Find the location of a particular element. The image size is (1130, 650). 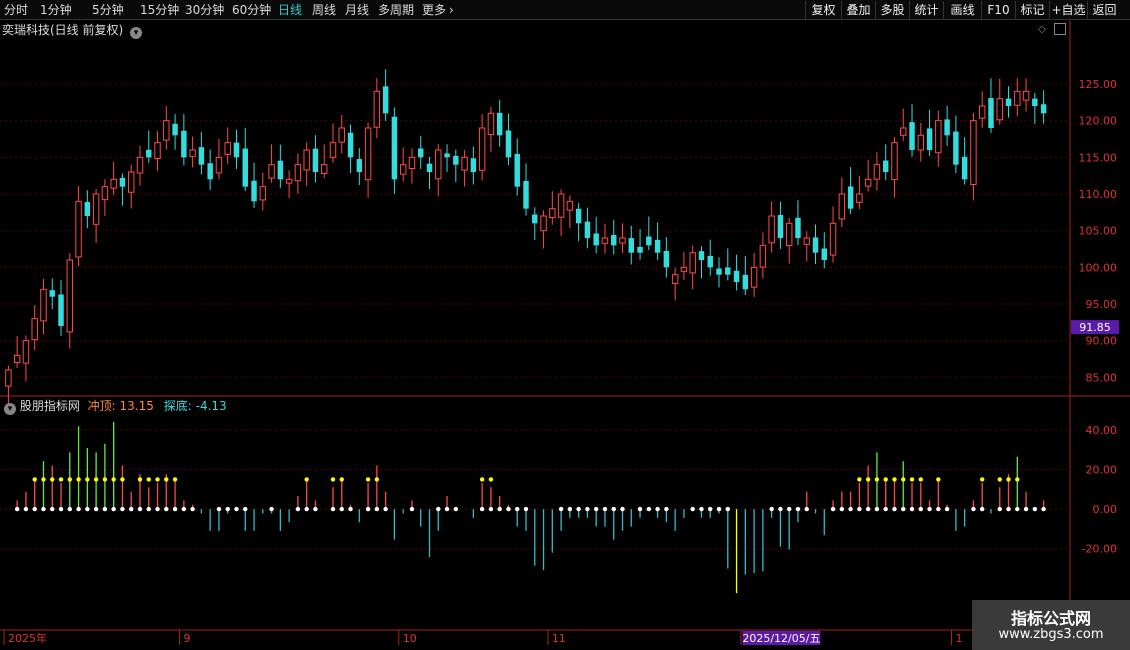

indicator-value-top: 13.15 is located at coordinates (136, 406).